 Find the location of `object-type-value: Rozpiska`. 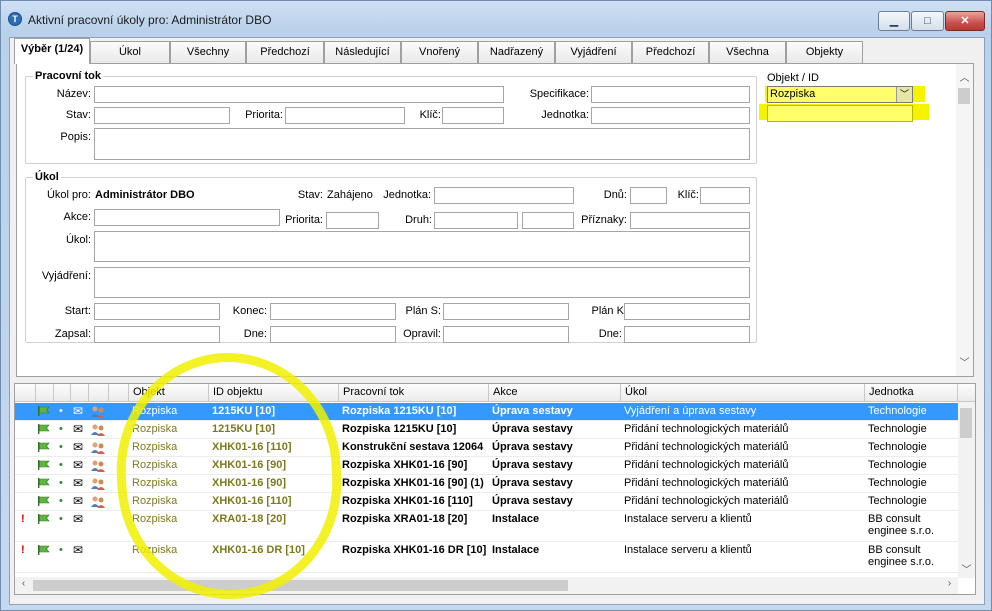

object-type-value: Rozpiska is located at coordinates (793, 94).